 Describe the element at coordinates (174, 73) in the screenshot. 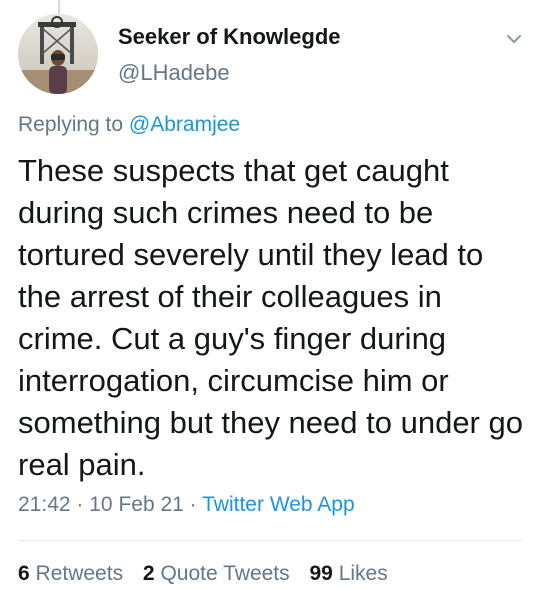

I see `author-handle: @LHadebe` at that location.